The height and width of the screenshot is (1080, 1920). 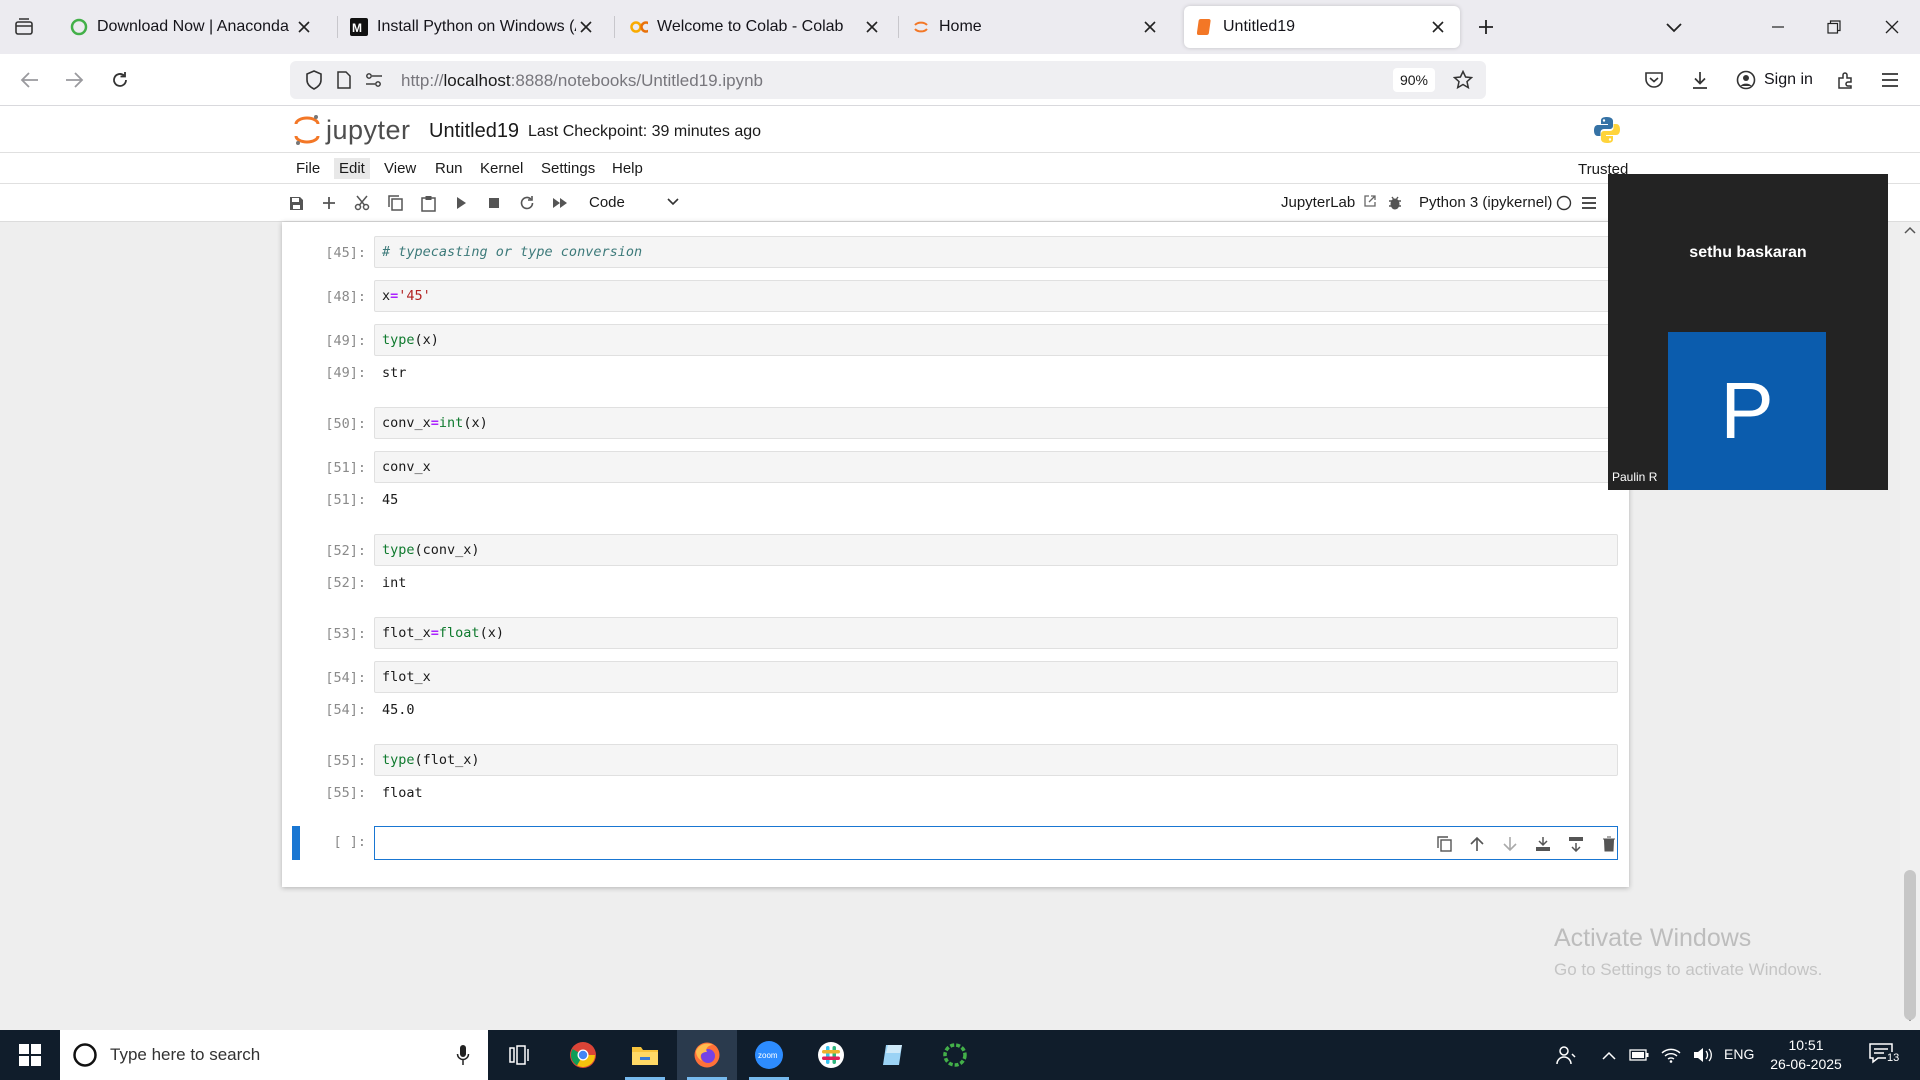 I want to click on people-icon, so click(x=1566, y=1055).